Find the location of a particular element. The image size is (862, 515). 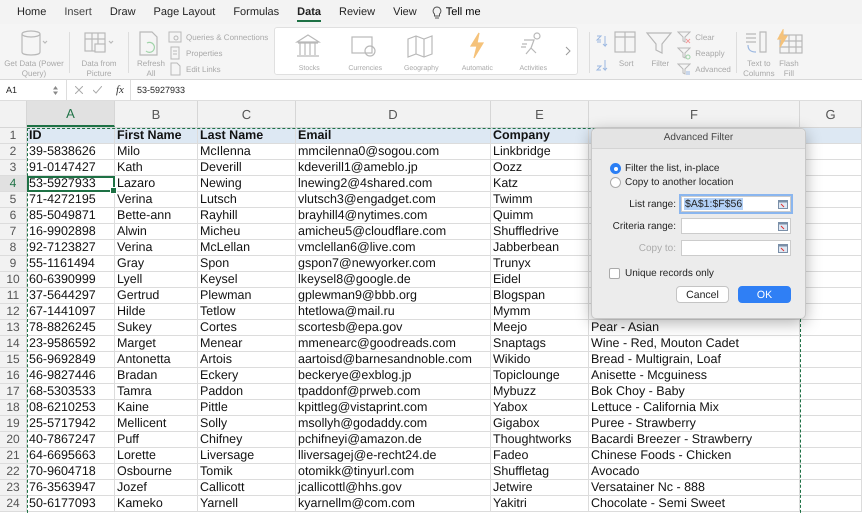

table-cell: Plewman is located at coordinates (247, 296).